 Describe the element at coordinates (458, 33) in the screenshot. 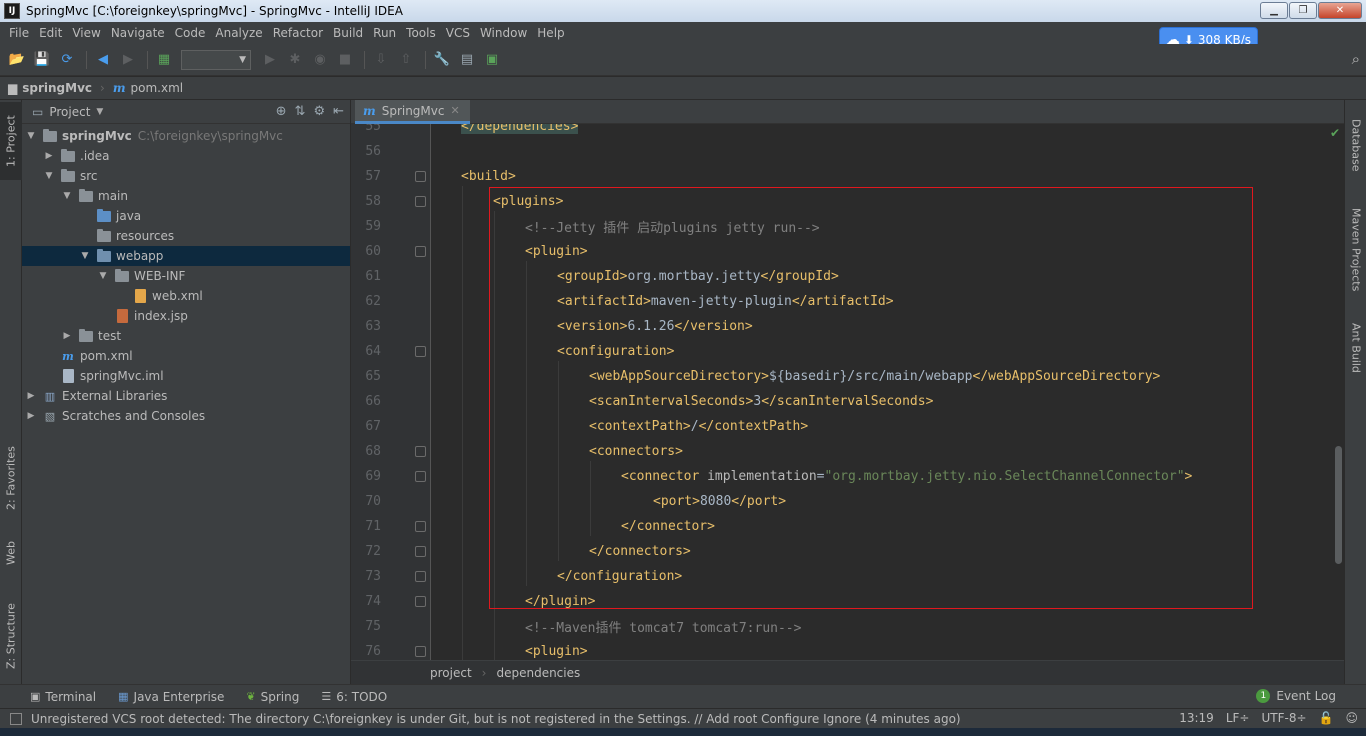

I see `menu-vcs: VCS` at that location.